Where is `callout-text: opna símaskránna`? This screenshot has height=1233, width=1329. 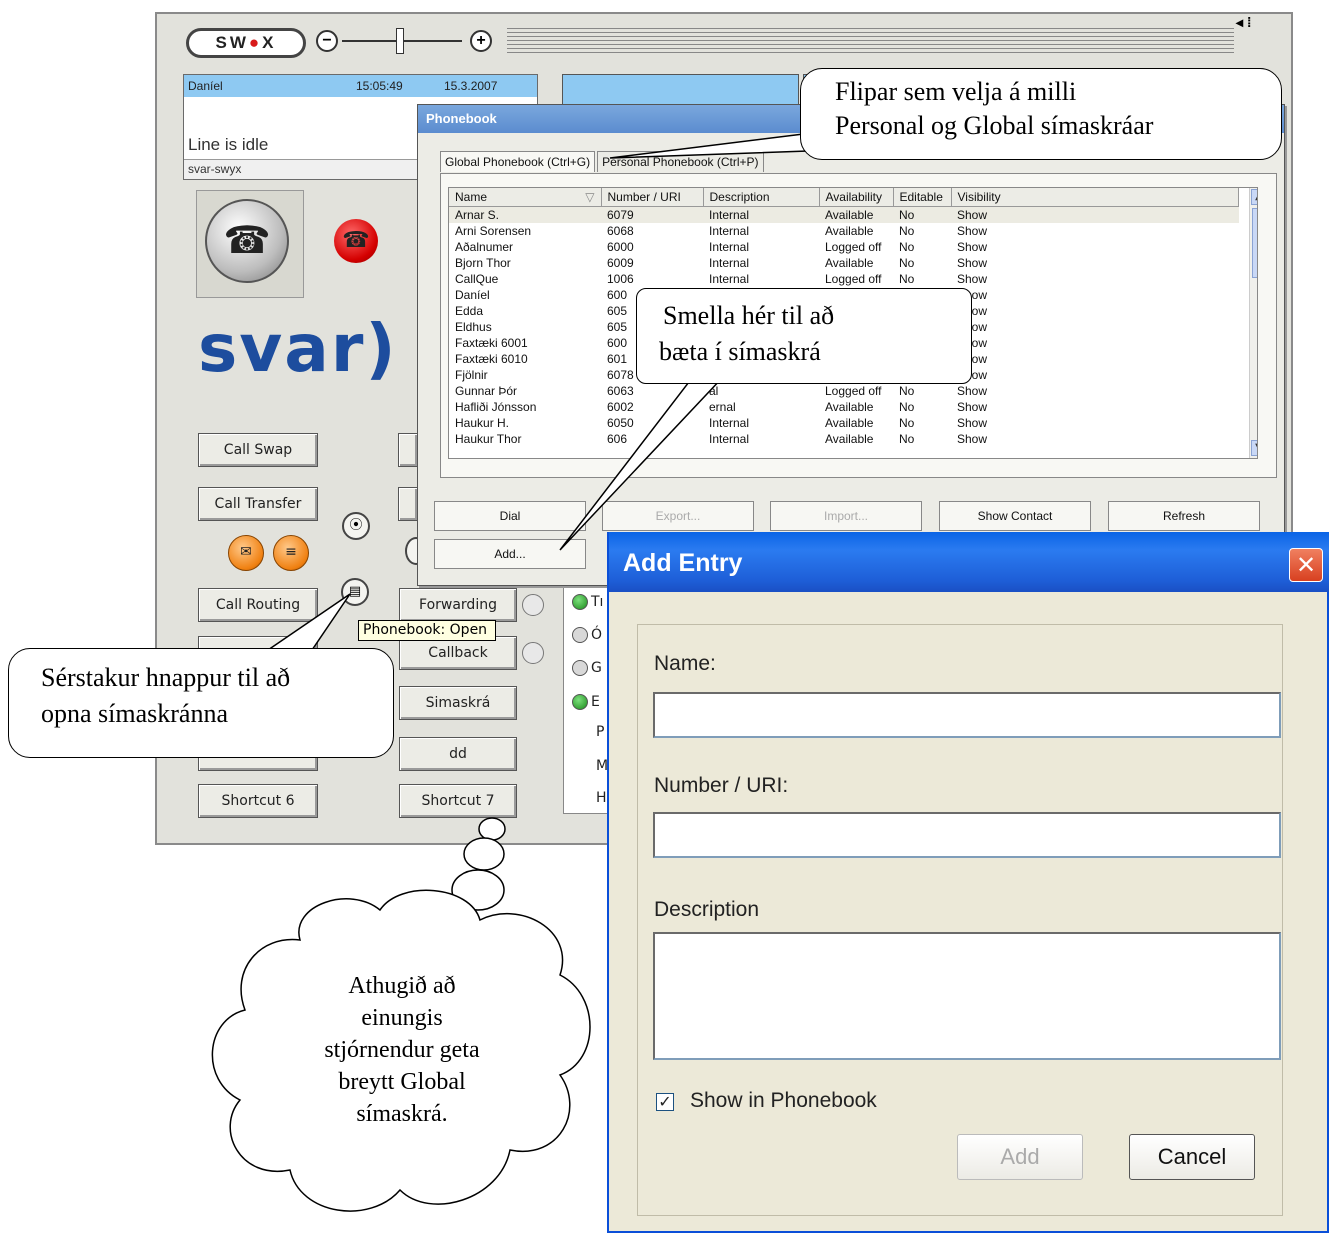
callout-text: opna símaskránna is located at coordinates (135, 713).